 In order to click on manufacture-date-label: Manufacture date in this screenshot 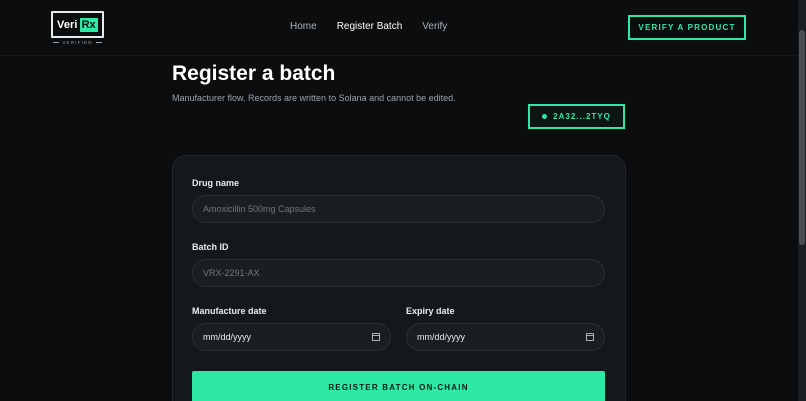, I will do `click(229, 311)`.